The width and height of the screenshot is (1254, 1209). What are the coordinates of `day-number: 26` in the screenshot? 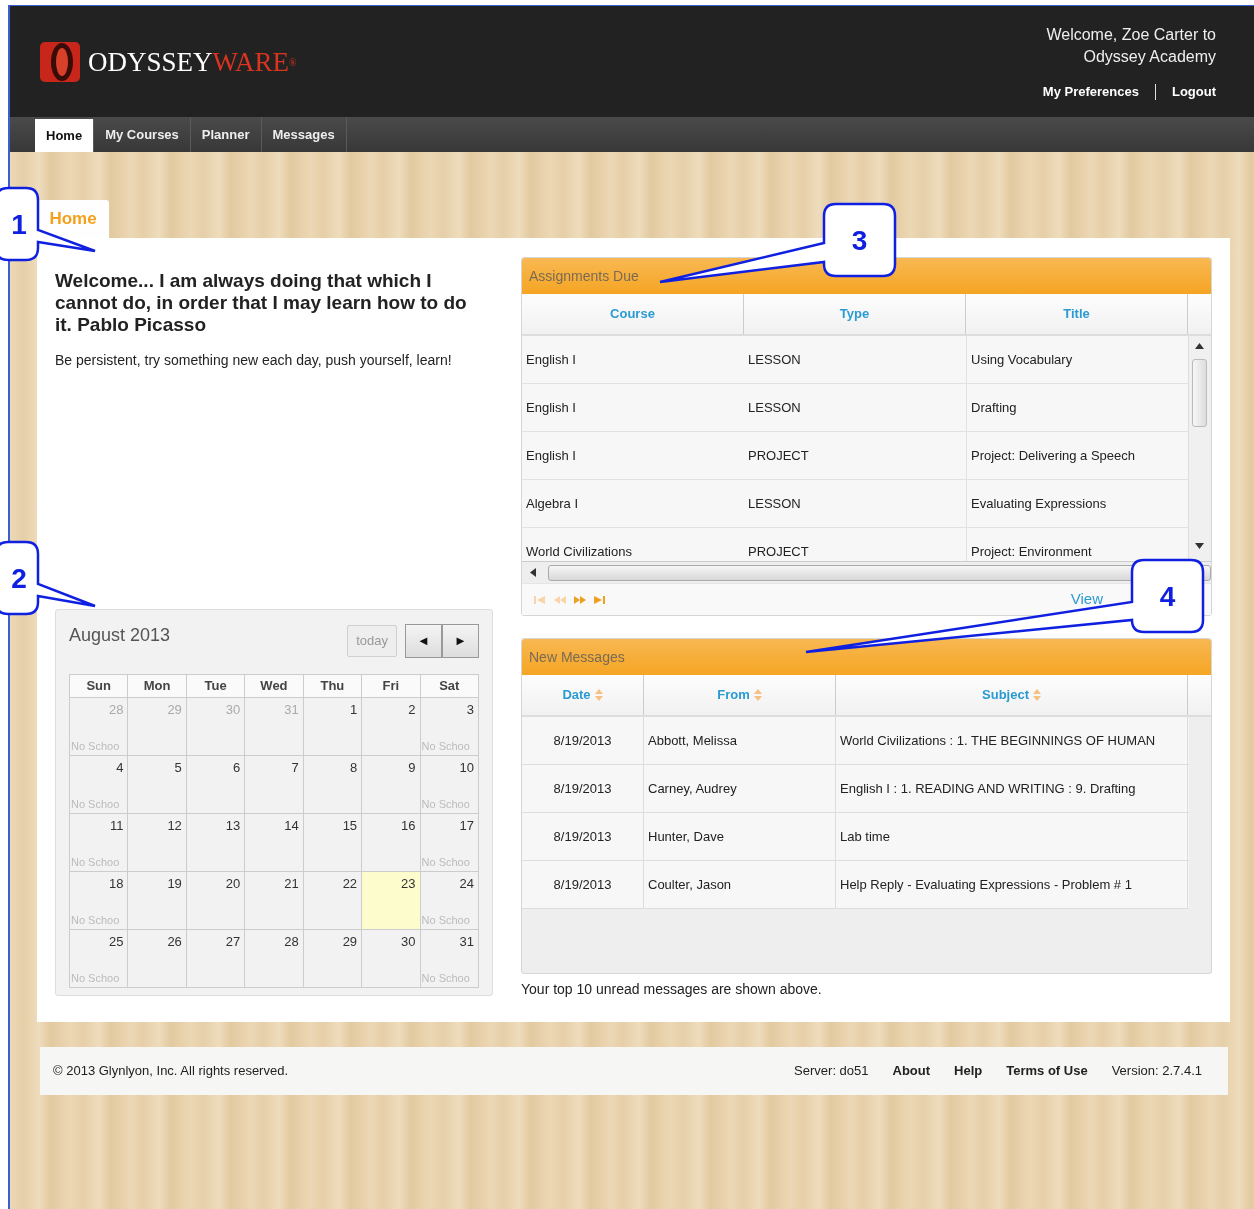 It's located at (174, 941).